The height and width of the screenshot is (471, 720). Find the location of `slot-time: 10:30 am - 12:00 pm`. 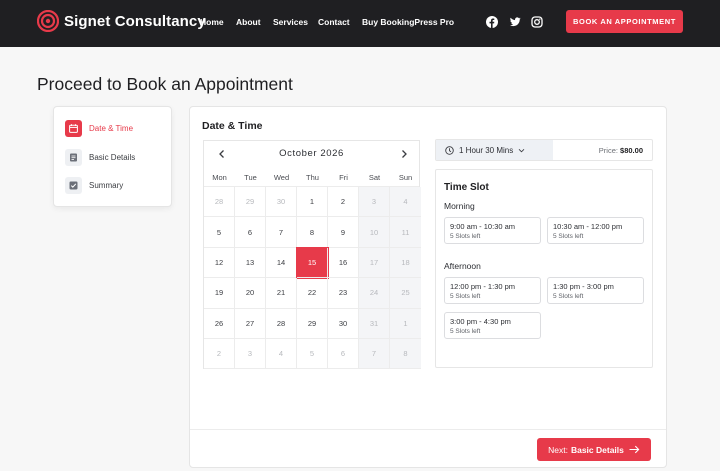

slot-time: 10:30 am - 12:00 pm is located at coordinates (588, 226).